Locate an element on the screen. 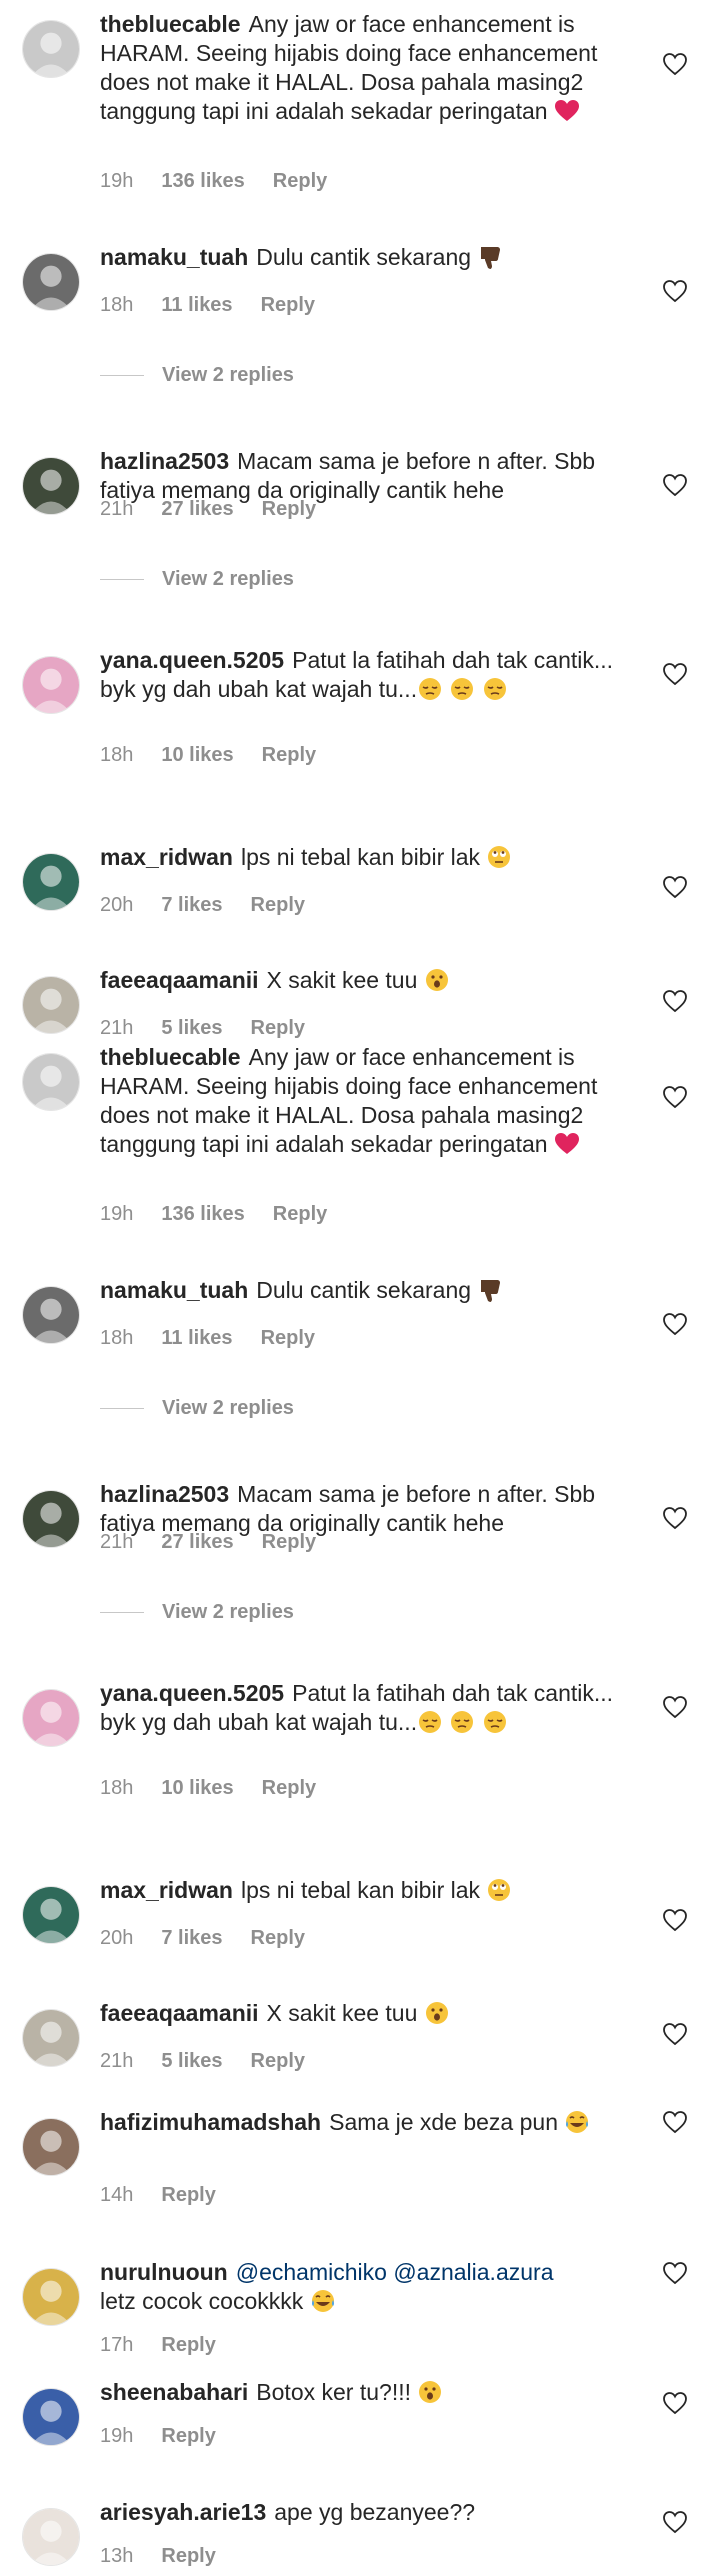 The height and width of the screenshot is (2568, 725). comment-text: namaku_tuah Dulu cantik sekarang is located at coordinates (365, 1290).